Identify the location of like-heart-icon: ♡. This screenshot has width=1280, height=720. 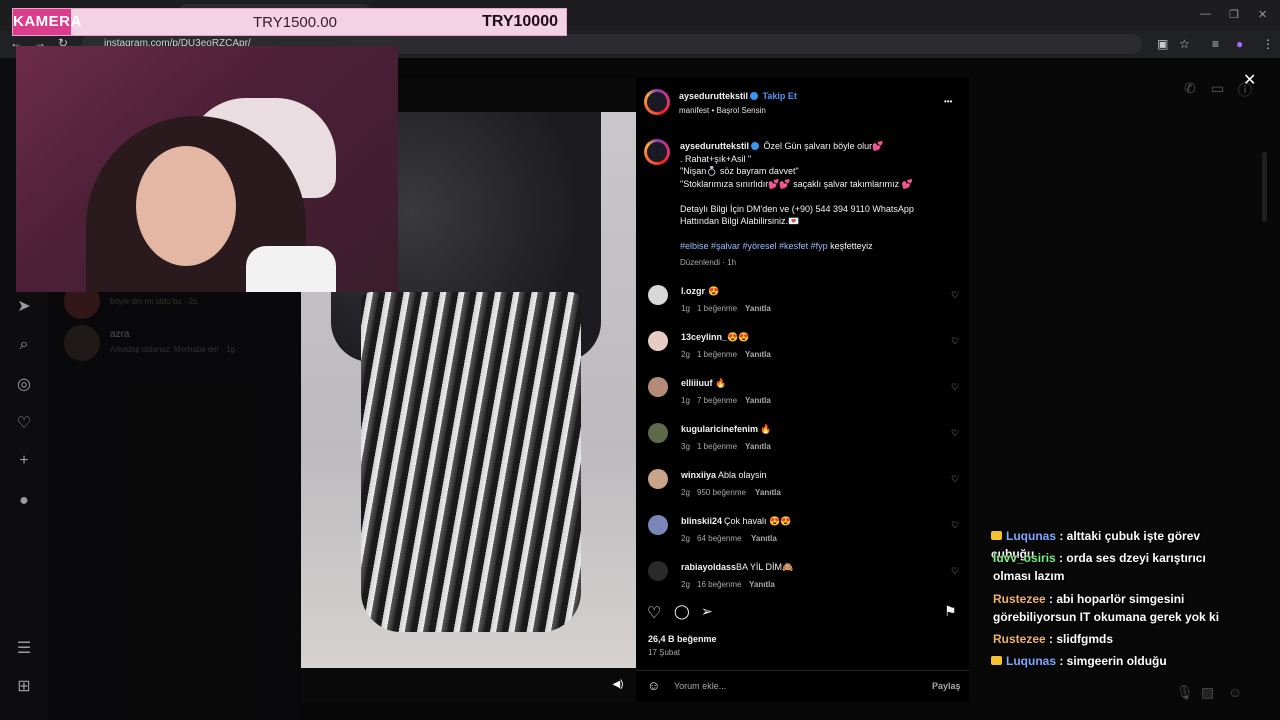
(654, 613).